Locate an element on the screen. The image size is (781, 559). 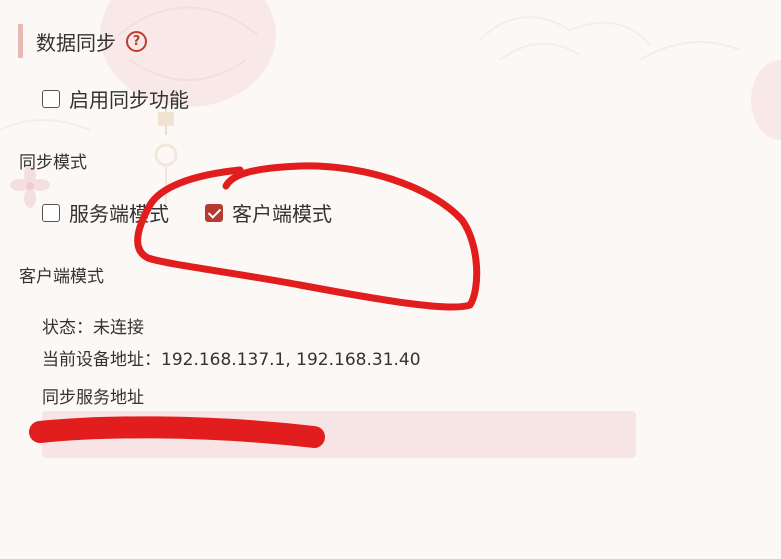
server-mode-checkbox: 服务端模式 is located at coordinates (105, 212).